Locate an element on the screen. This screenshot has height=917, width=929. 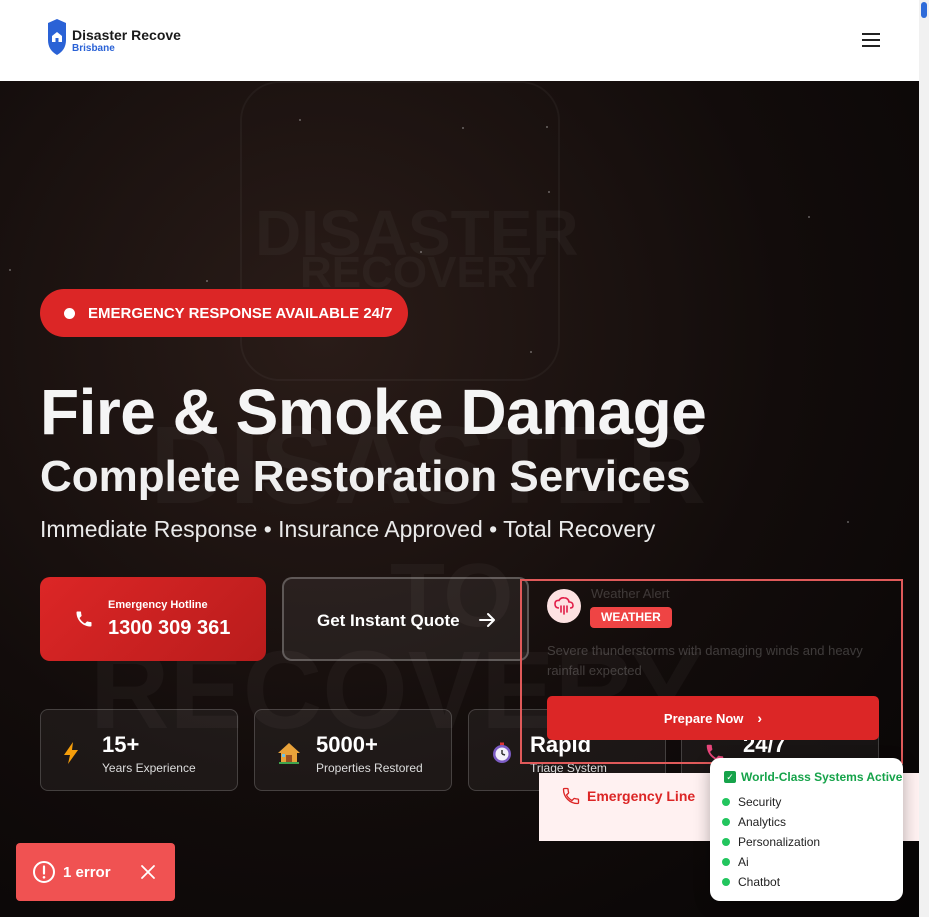
system-item: Chatbot is located at coordinates (751, 882).